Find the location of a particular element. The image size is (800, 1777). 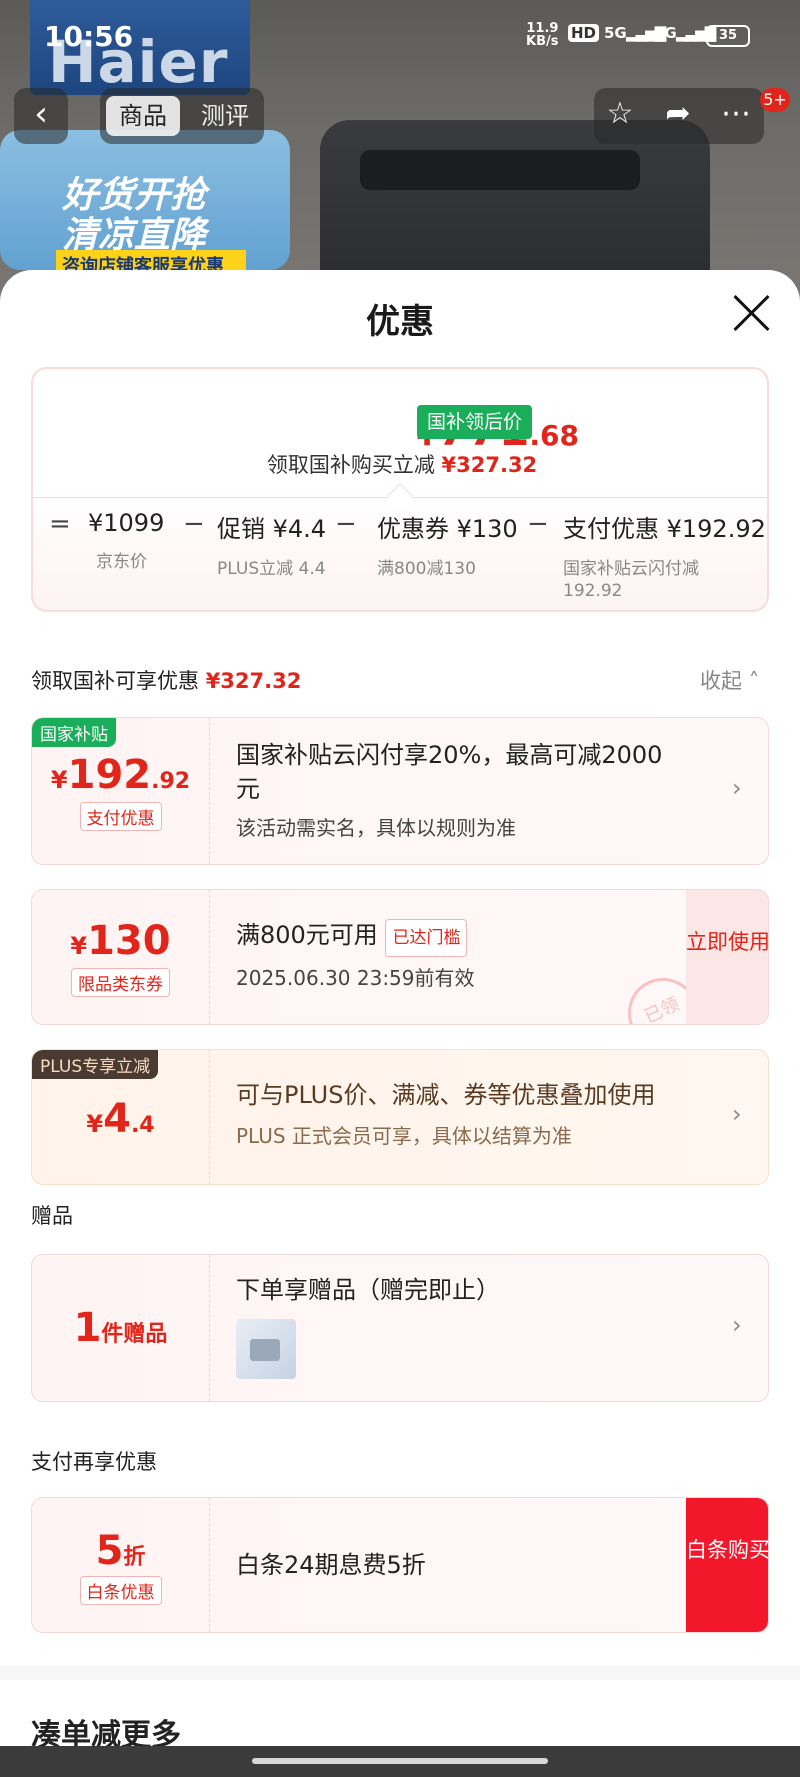

subsidy-label: 领取国补购买立减 is located at coordinates (350, 465).